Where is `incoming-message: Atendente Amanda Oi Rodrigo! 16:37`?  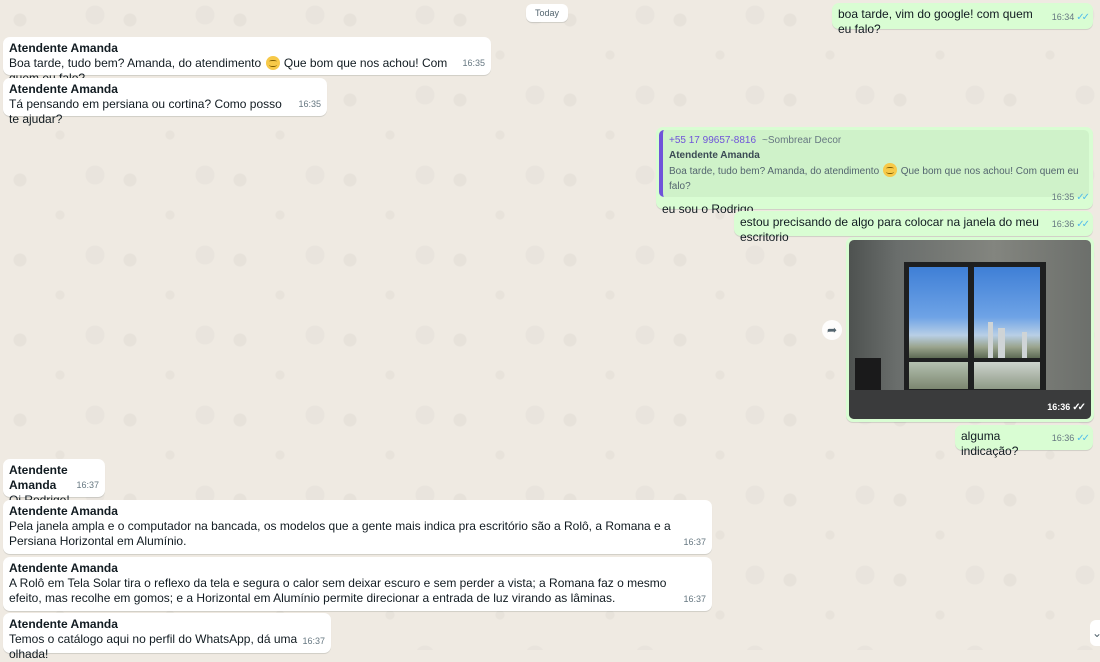
incoming-message: Atendente Amanda Oi Rodrigo! 16:37 is located at coordinates (54, 483).